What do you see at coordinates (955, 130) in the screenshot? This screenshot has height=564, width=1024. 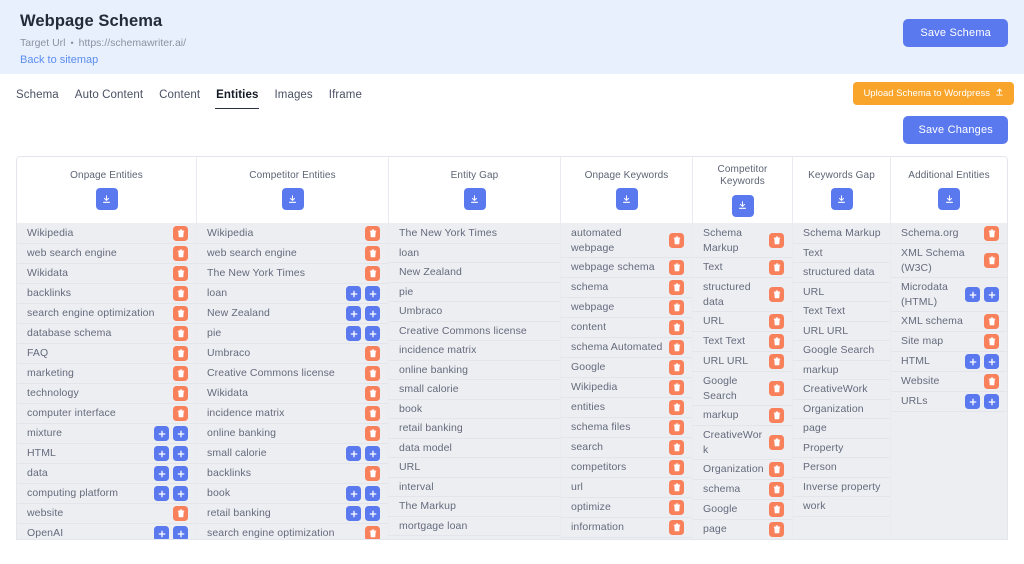 I see `save-changes-button: Save Changes` at bounding box center [955, 130].